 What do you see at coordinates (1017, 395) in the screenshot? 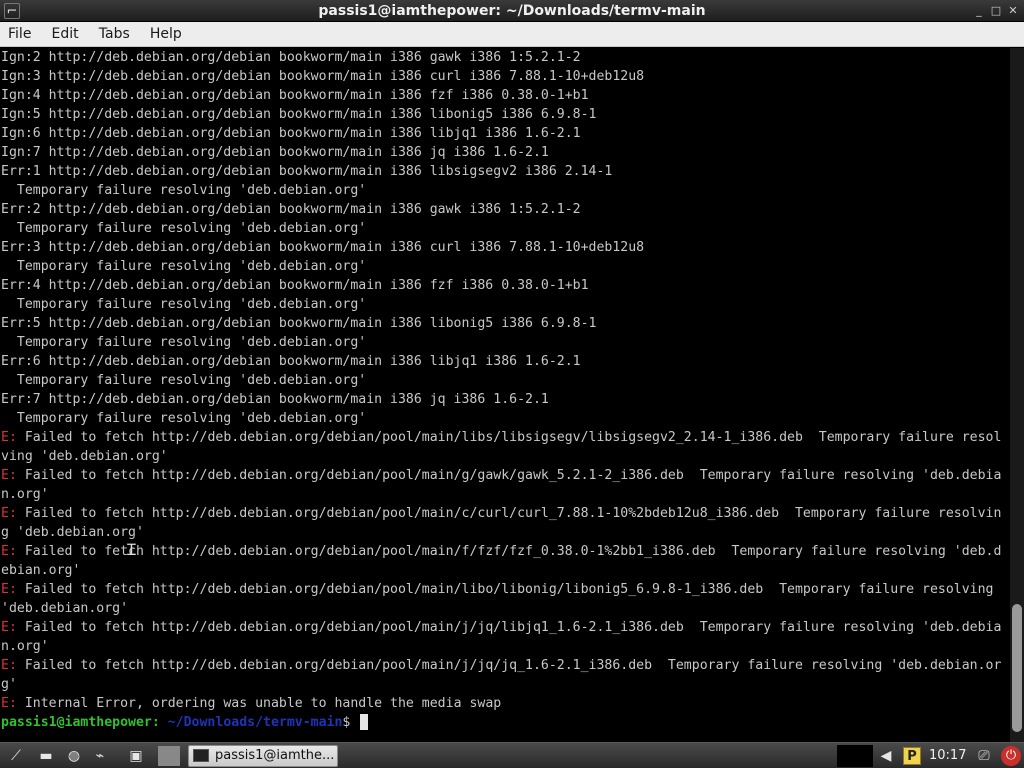
I see `terminal-scrollbar` at bounding box center [1017, 395].